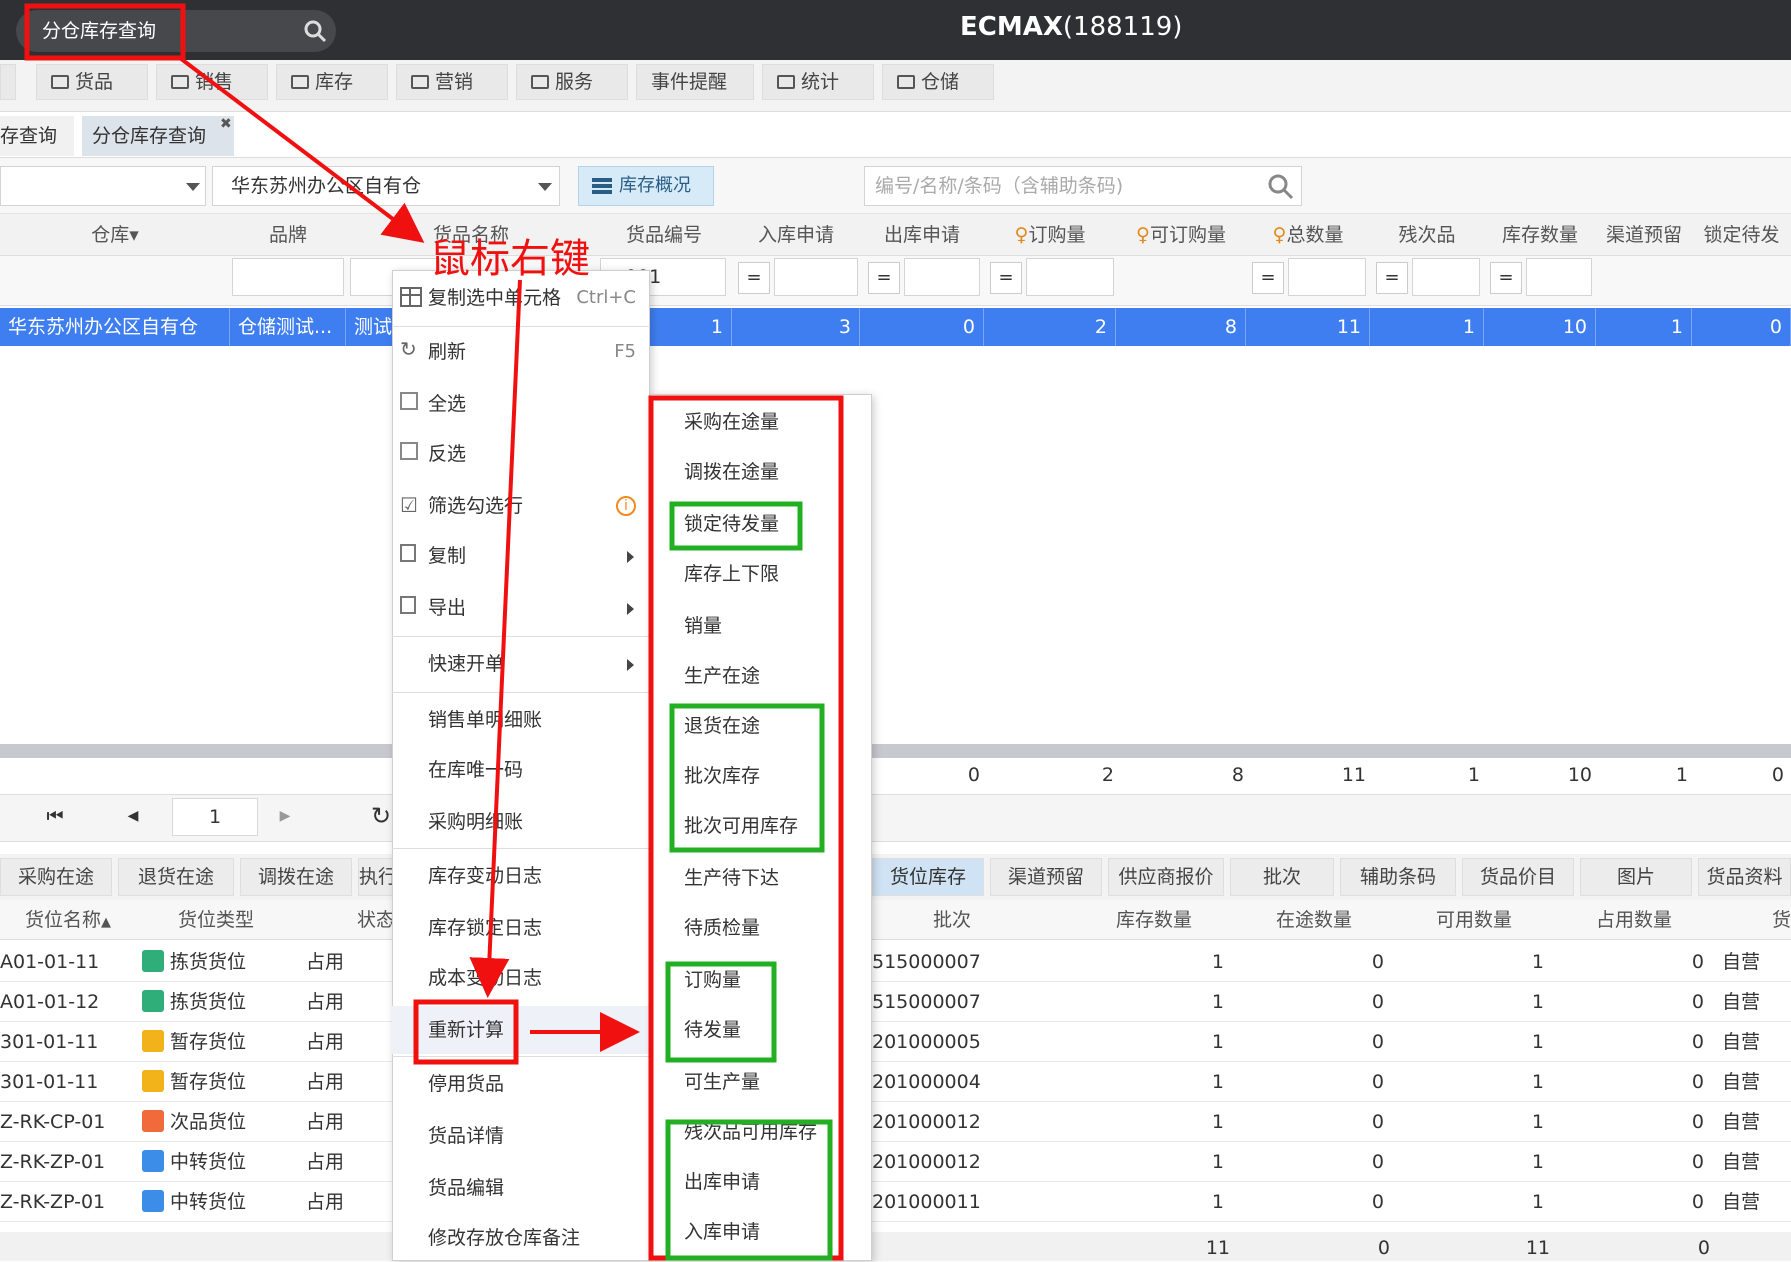  Describe the element at coordinates (928, 877) in the screenshot. I see `tab-location-stock: 货位库存` at that location.